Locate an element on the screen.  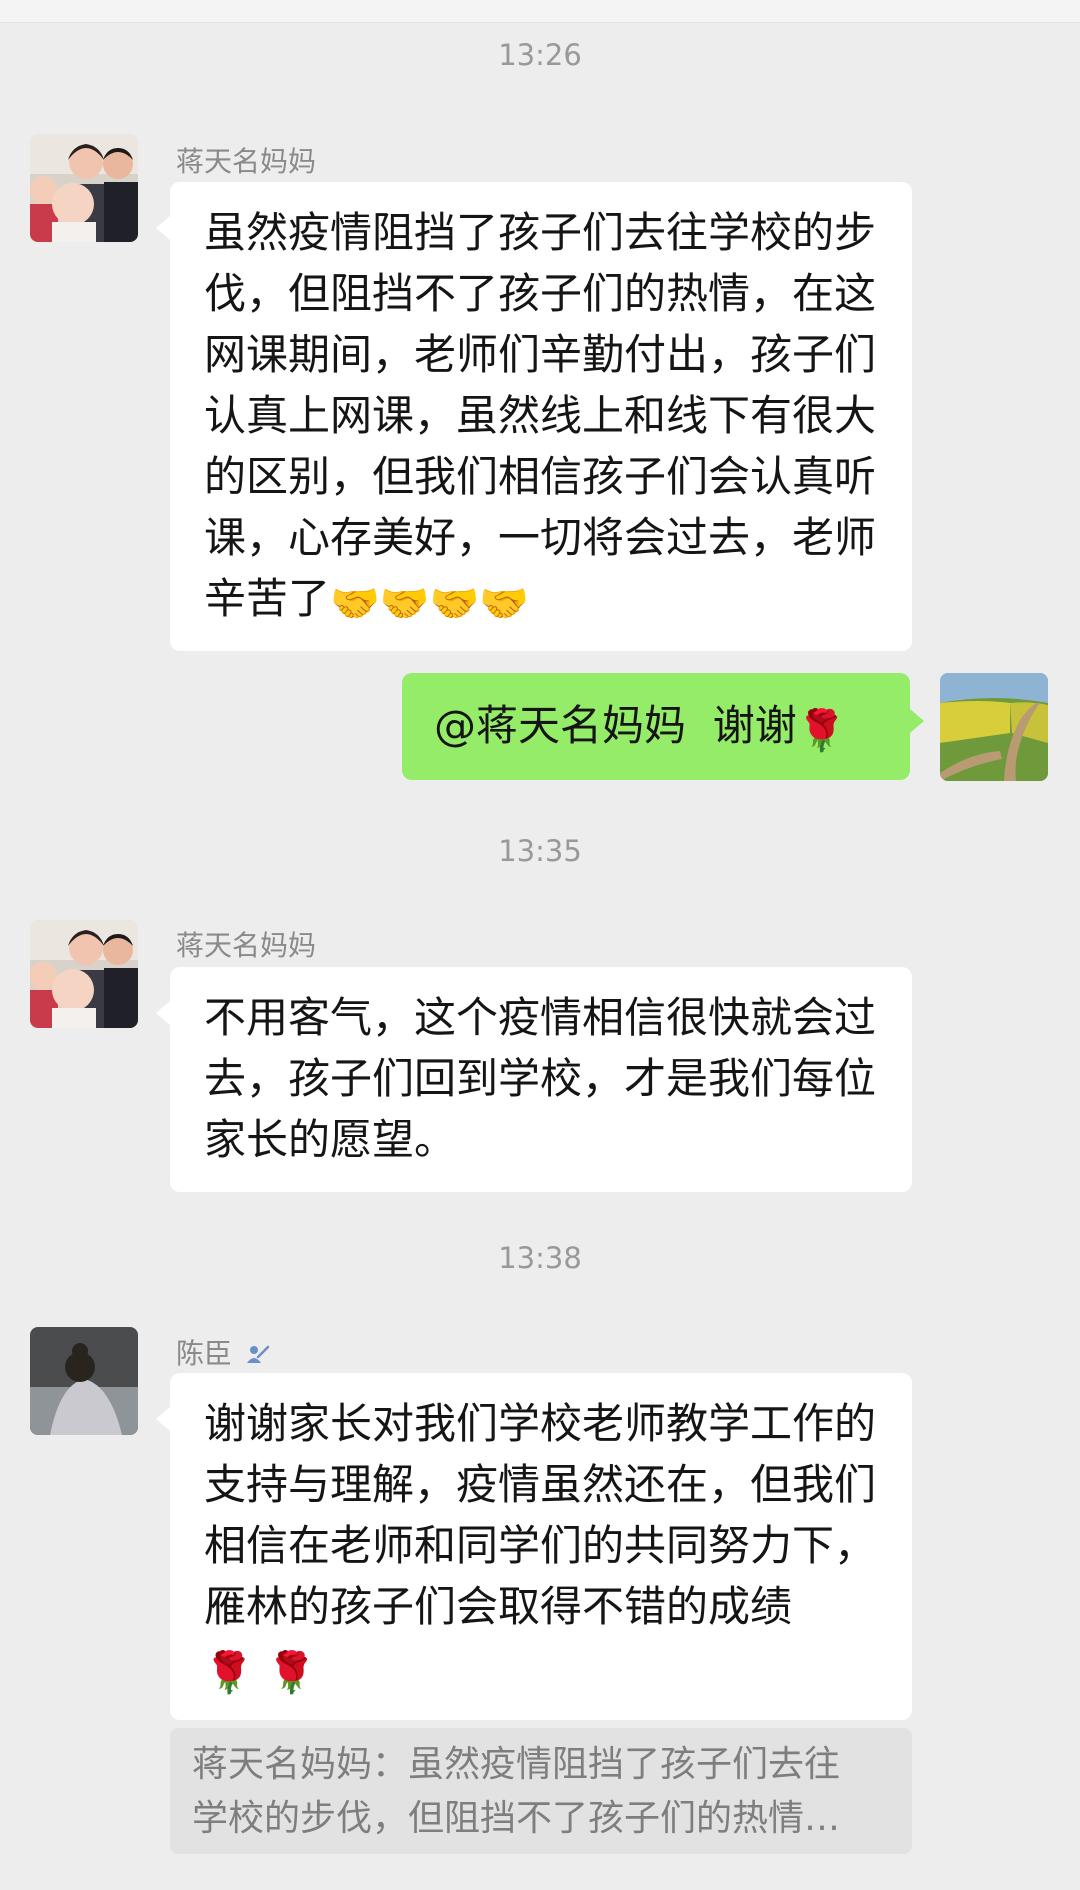
my-avatar is located at coordinates (994, 727).